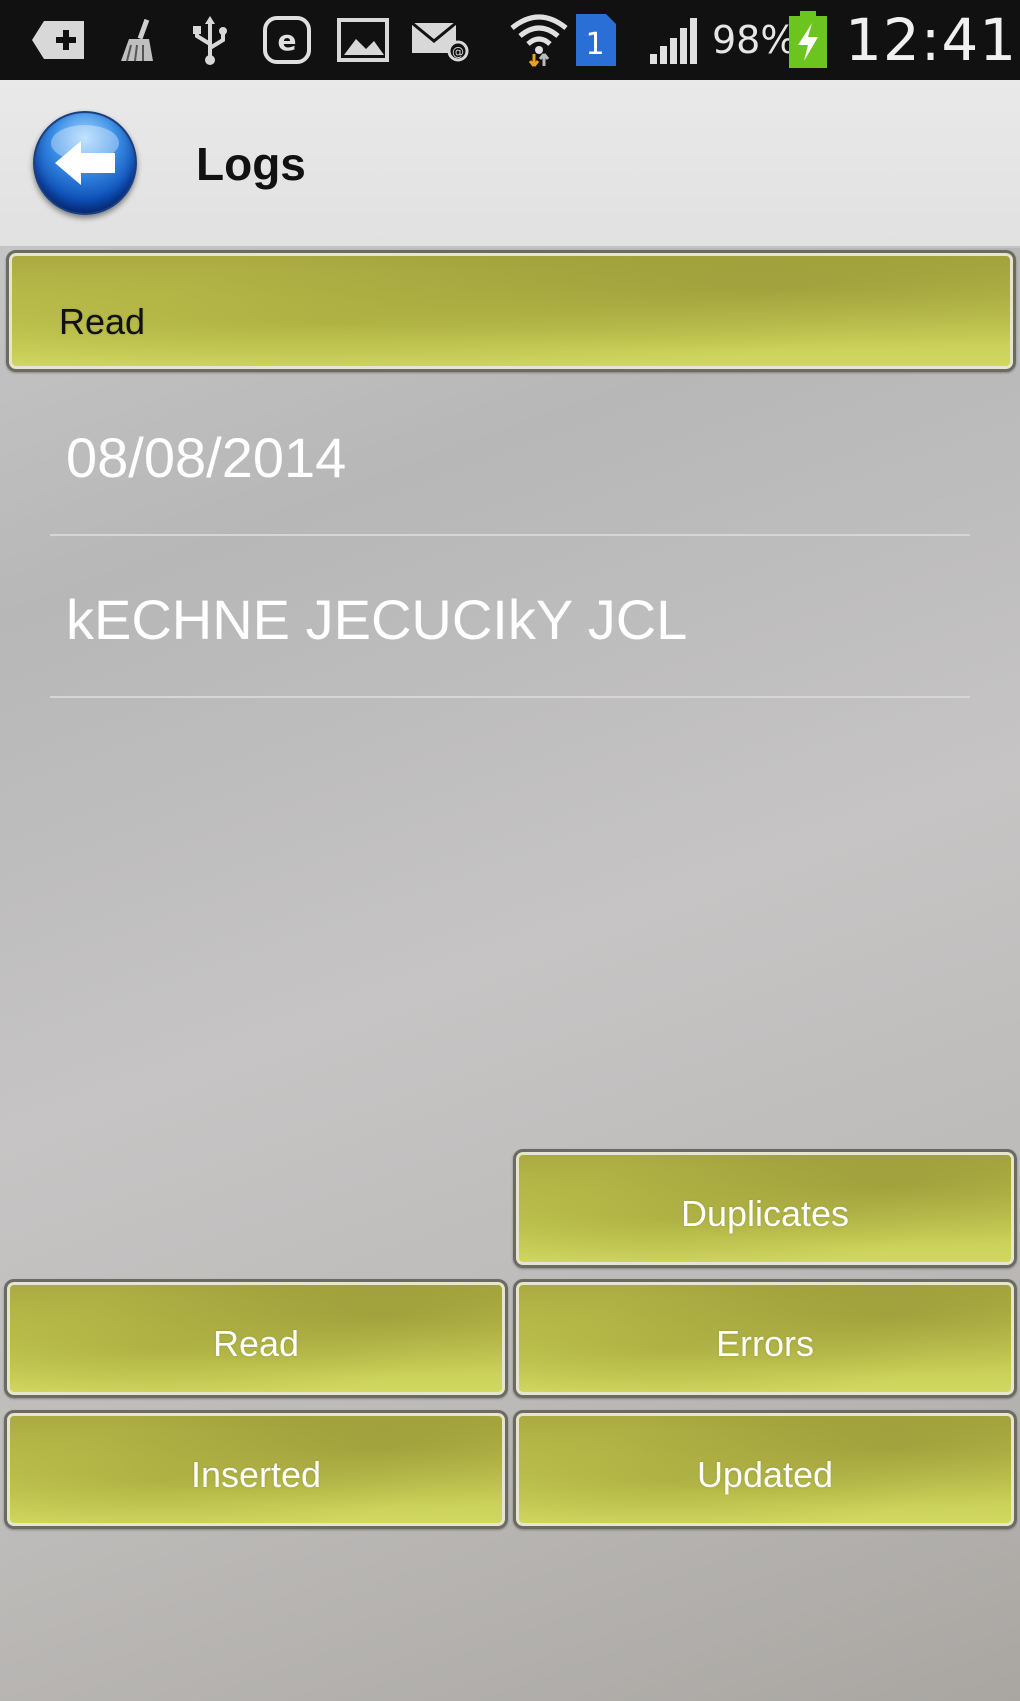 The height and width of the screenshot is (1701, 1020). I want to click on inserted-button-label: Inserted, so click(256, 1474).